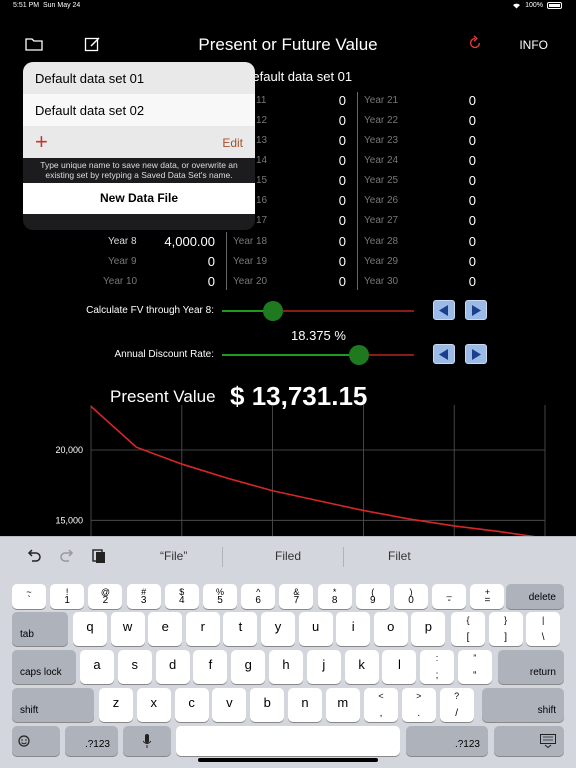 The height and width of the screenshot is (768, 576). What do you see at coordinates (248, 667) in the screenshot?
I see `key-g: g` at bounding box center [248, 667].